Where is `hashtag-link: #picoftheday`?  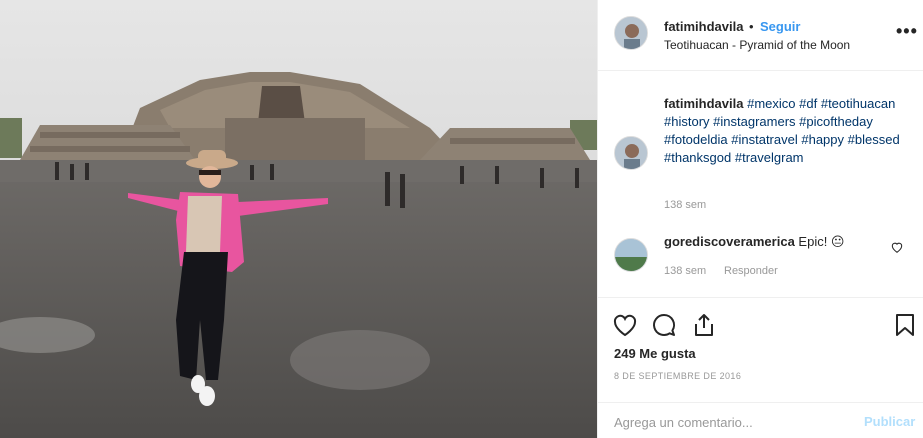 hashtag-link: #picoftheday is located at coordinates (836, 121).